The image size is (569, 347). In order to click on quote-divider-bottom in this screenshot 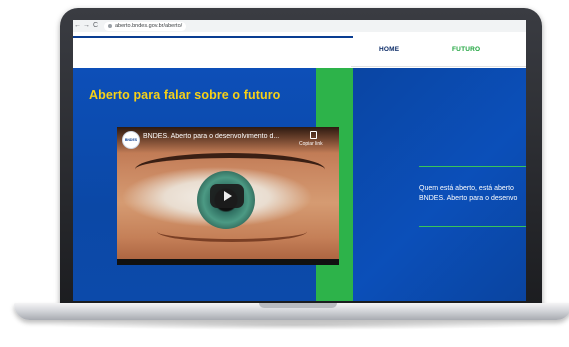, I will do `click(472, 226)`.